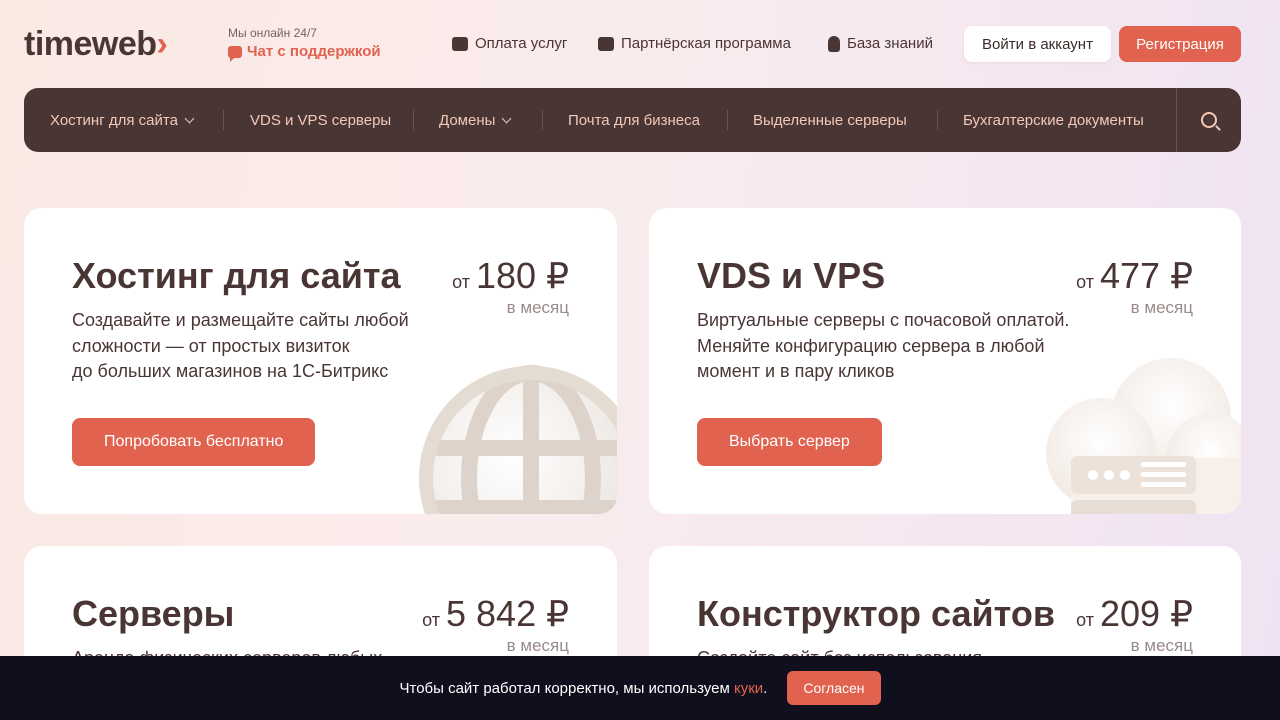 This screenshot has width=1280, height=720. What do you see at coordinates (1146, 275) in the screenshot?
I see `price-amount: 477 ₽` at bounding box center [1146, 275].